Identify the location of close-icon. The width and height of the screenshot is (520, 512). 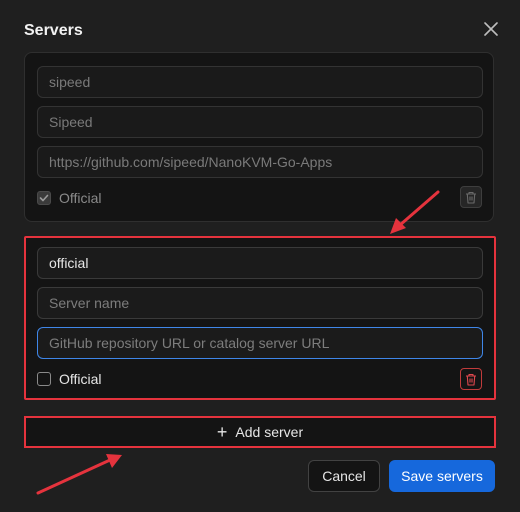
(491, 29).